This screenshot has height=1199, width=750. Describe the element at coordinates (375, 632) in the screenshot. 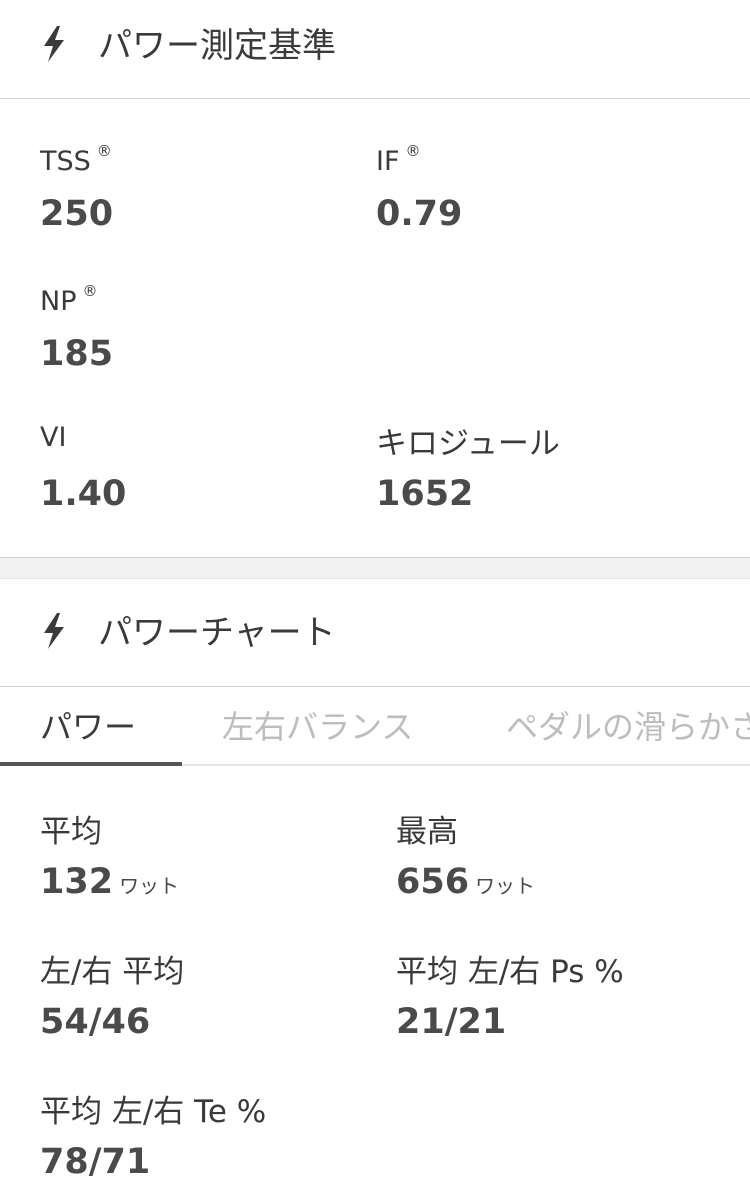

I see `power-chart-header: パワーチャート` at that location.